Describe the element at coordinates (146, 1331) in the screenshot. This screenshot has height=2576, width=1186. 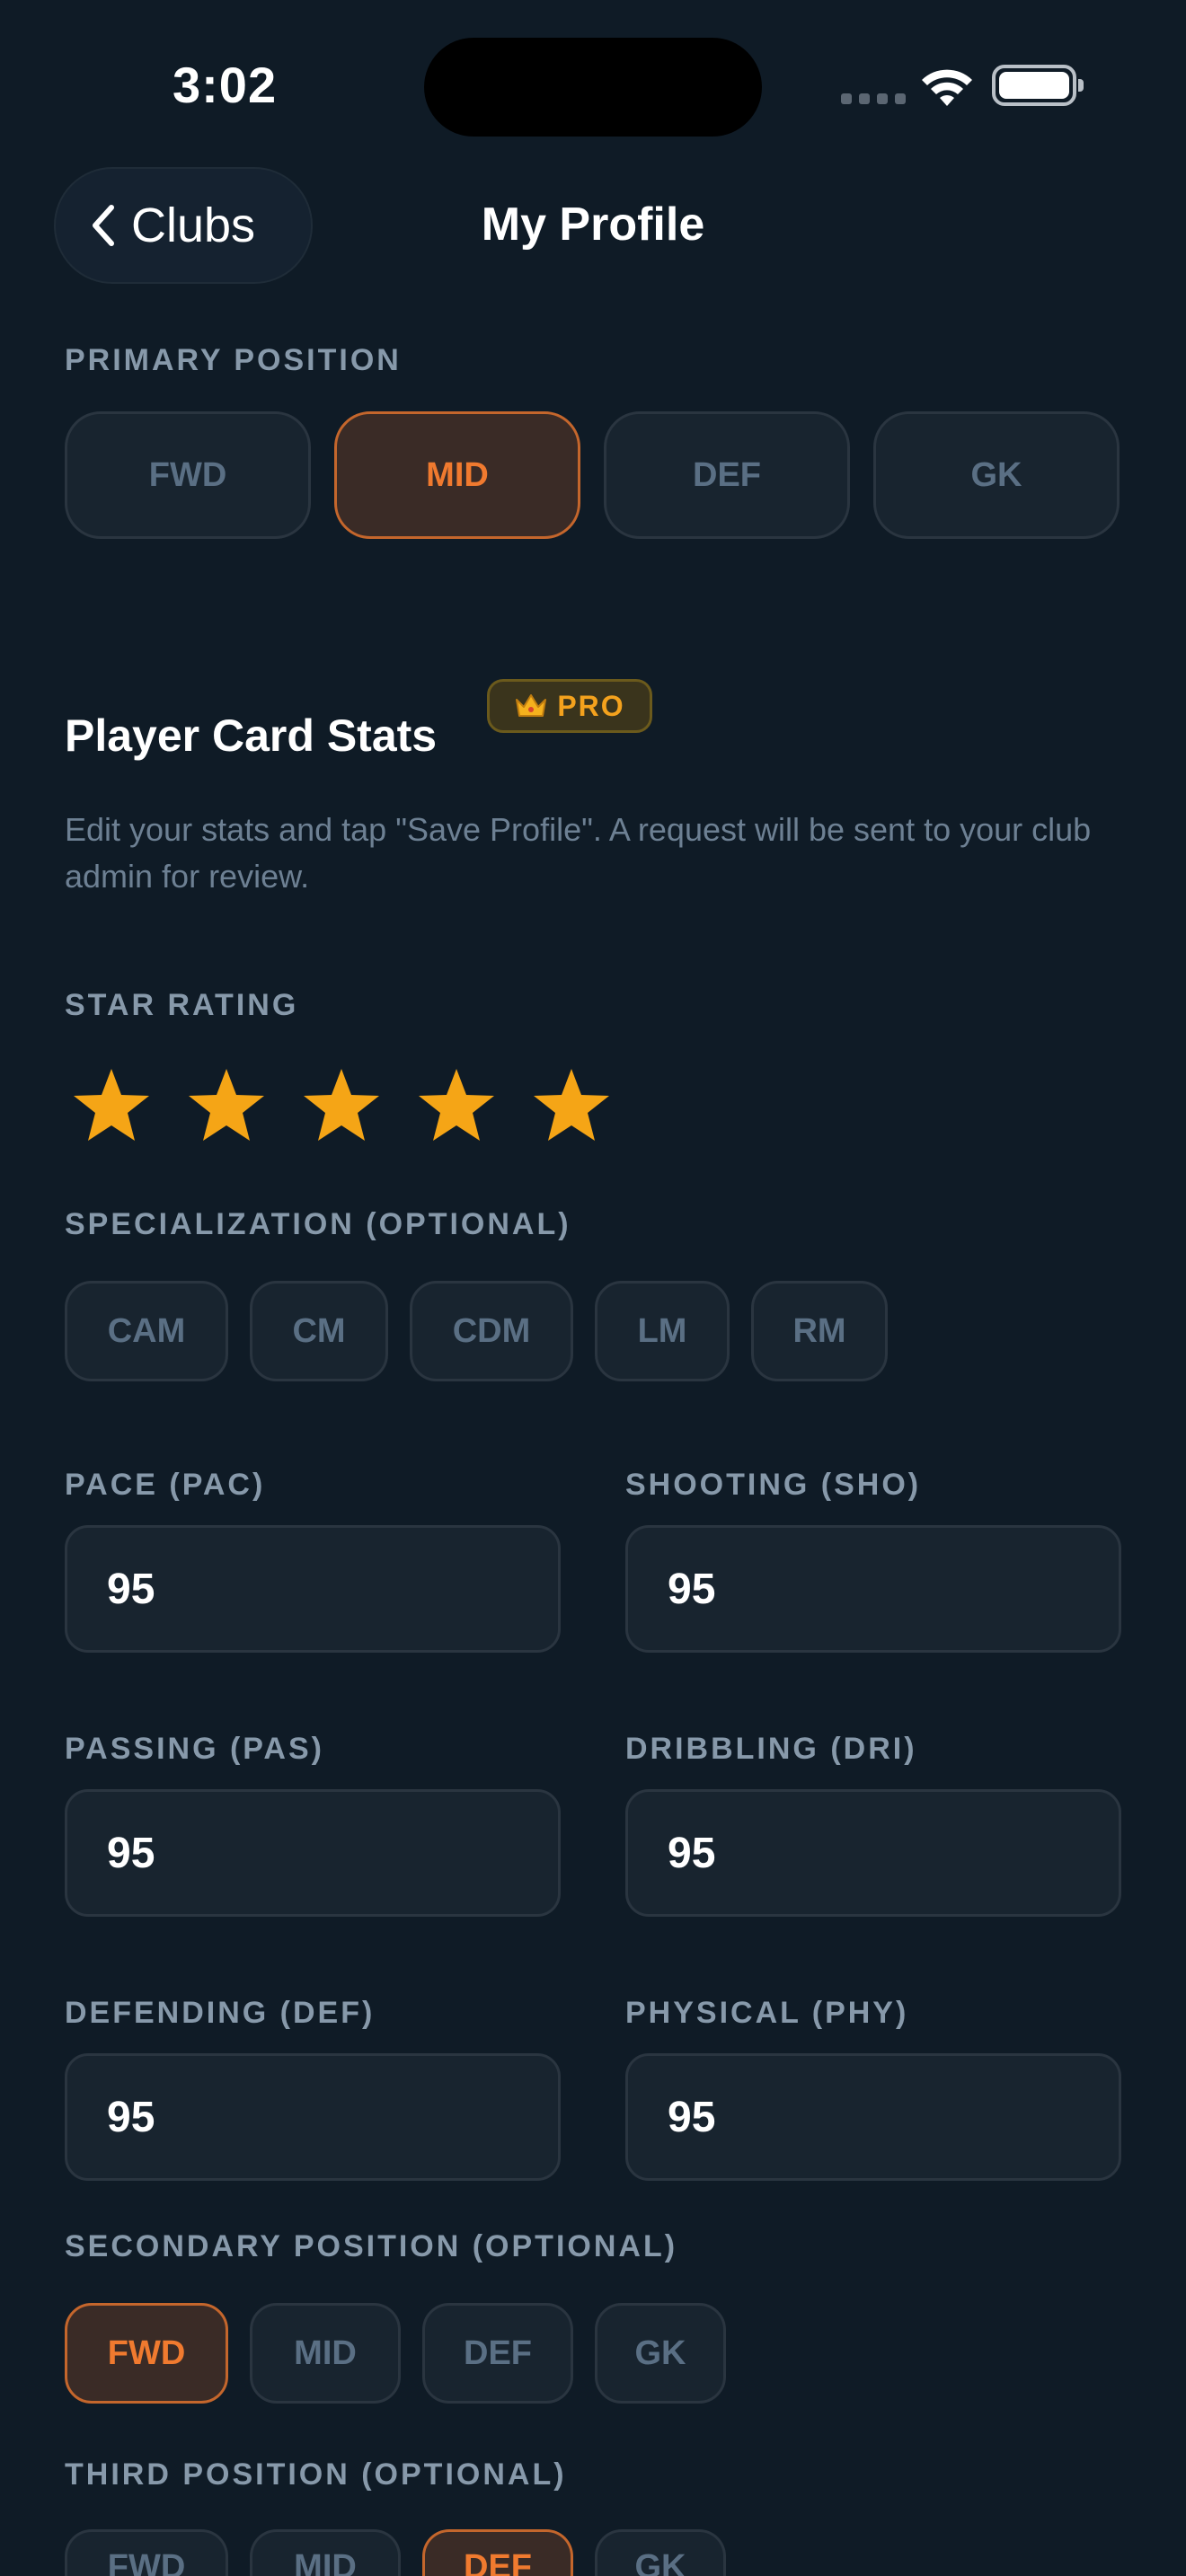
I see `specialization-cam: CAM` at that location.